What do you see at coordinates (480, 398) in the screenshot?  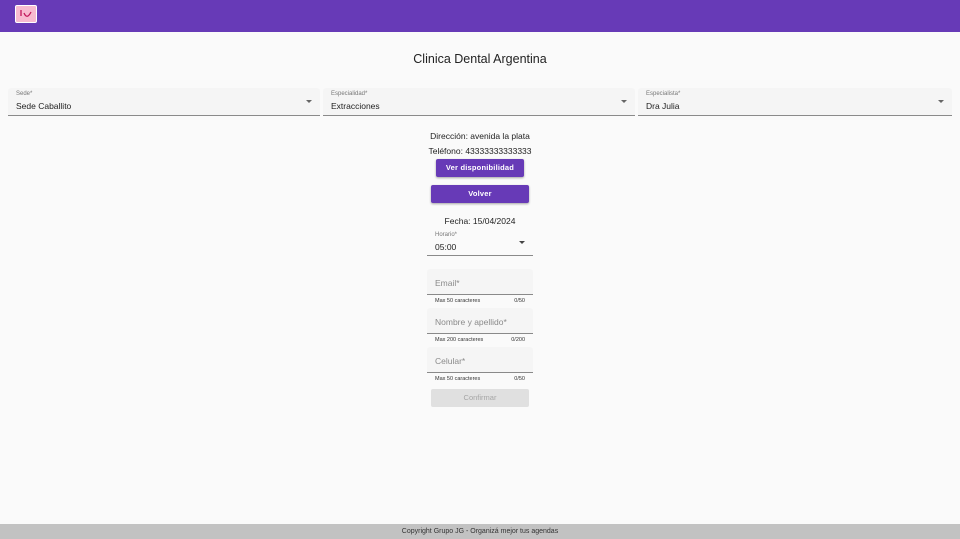 I see `confirmar-button: Confirmar` at bounding box center [480, 398].